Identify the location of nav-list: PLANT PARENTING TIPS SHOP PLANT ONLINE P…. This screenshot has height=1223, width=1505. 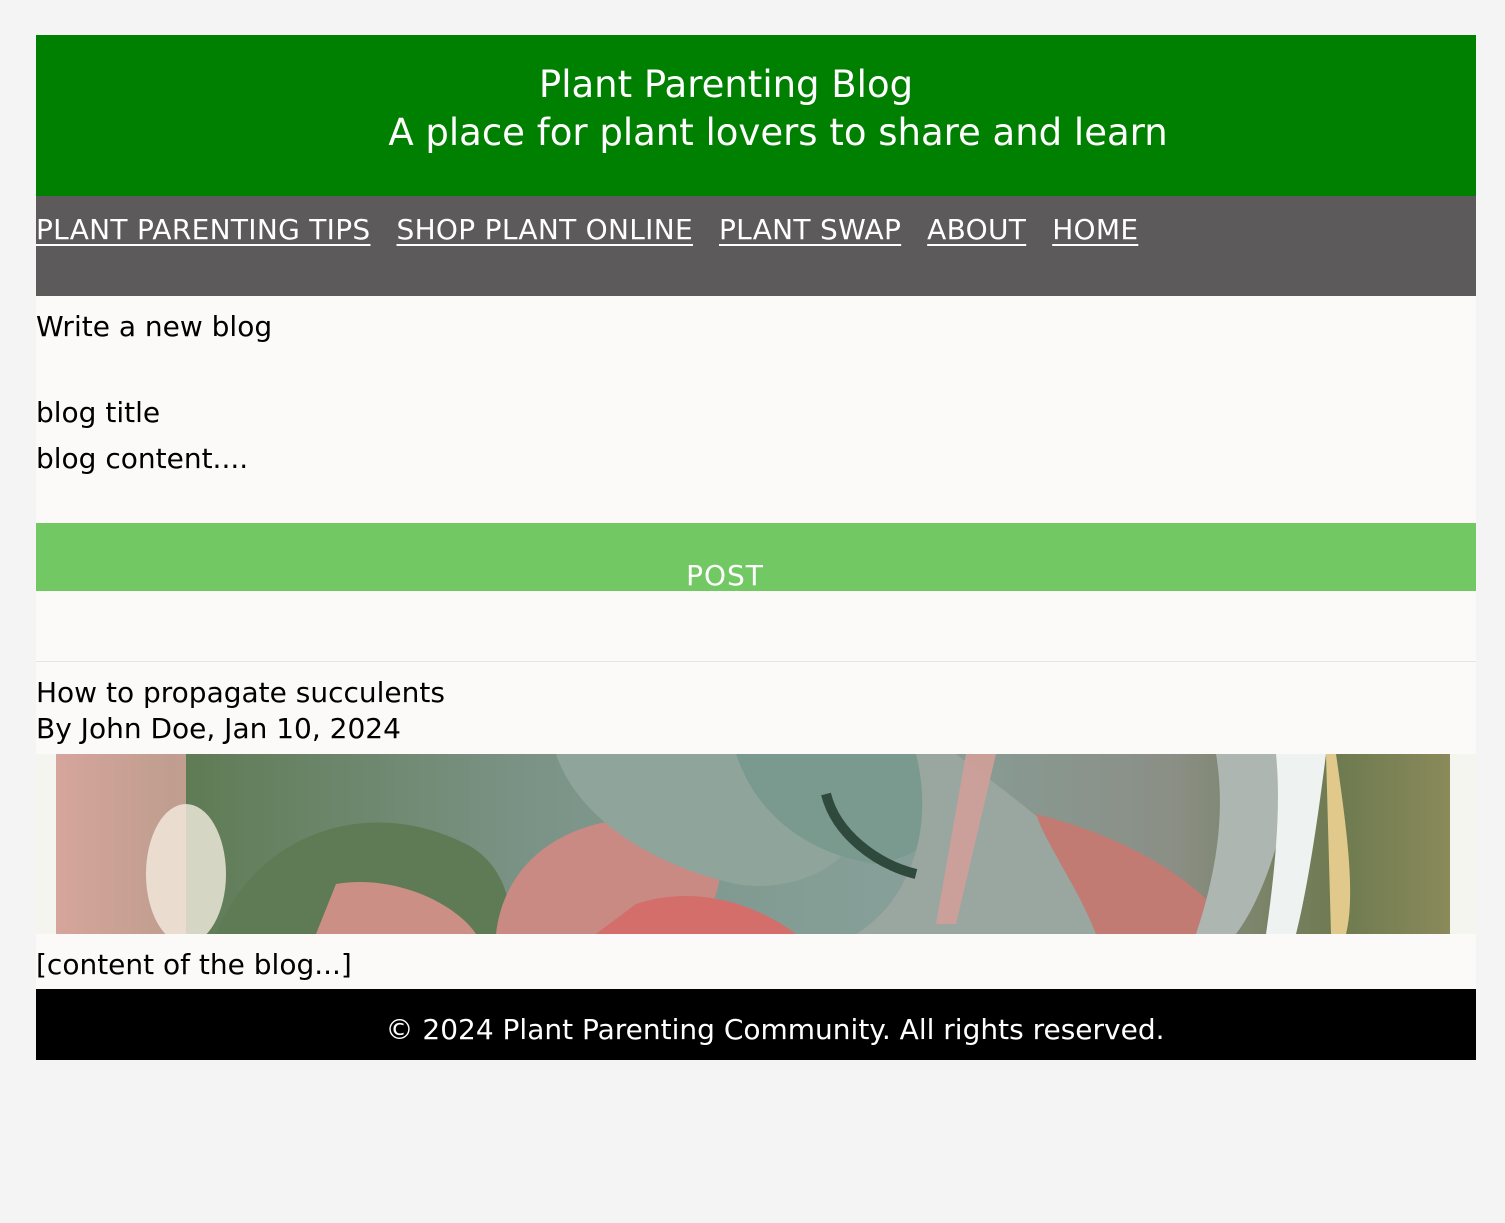
(600, 229).